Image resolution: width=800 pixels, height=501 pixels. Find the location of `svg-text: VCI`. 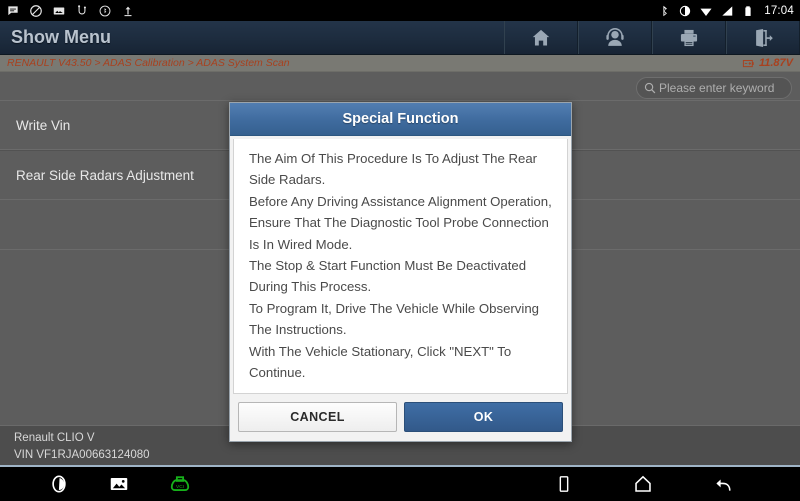

svg-text: VCI is located at coordinates (180, 487).